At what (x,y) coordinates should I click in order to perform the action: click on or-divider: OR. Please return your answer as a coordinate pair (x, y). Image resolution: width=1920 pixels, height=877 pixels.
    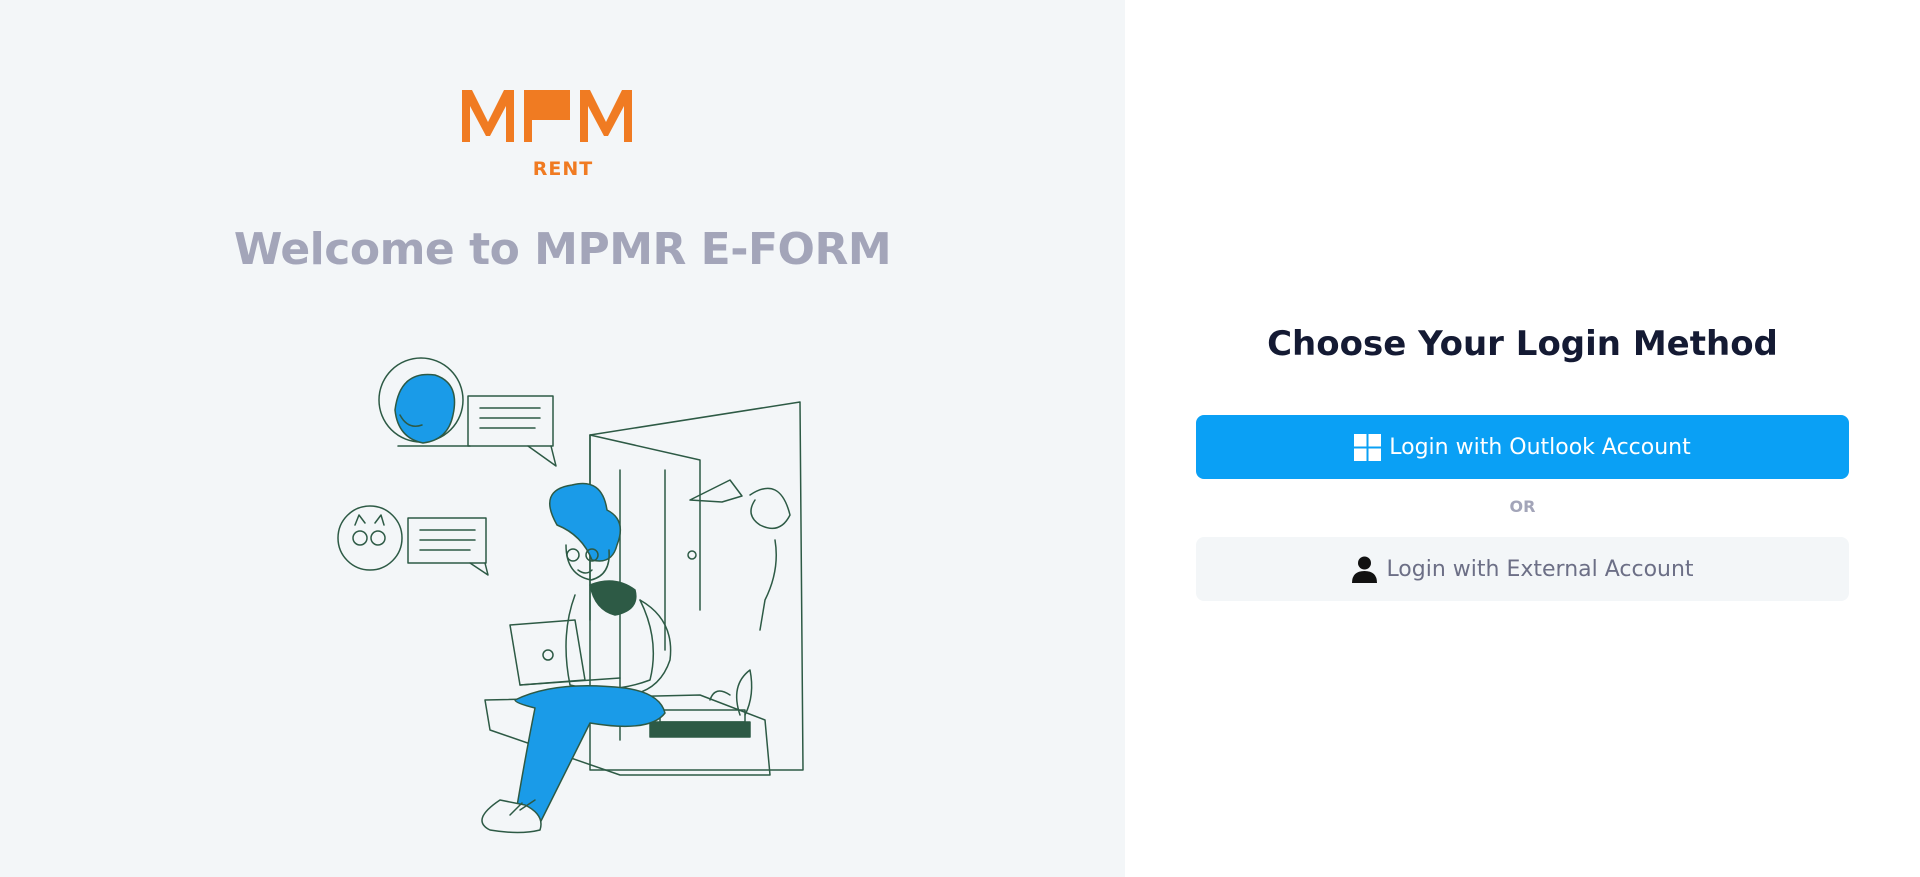
    Looking at the image, I should click on (1522, 506).